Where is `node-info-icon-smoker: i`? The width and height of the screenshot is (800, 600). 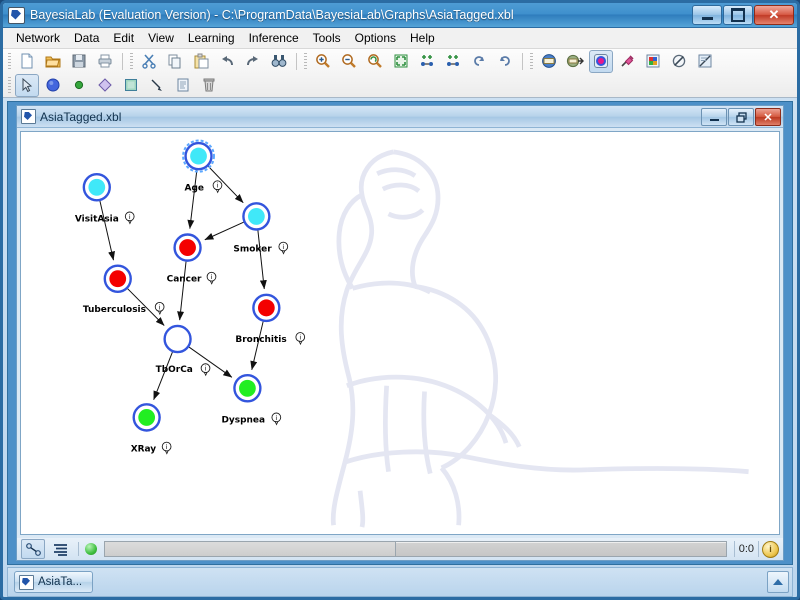
node-info-icon-smoker: i is located at coordinates (283, 248).